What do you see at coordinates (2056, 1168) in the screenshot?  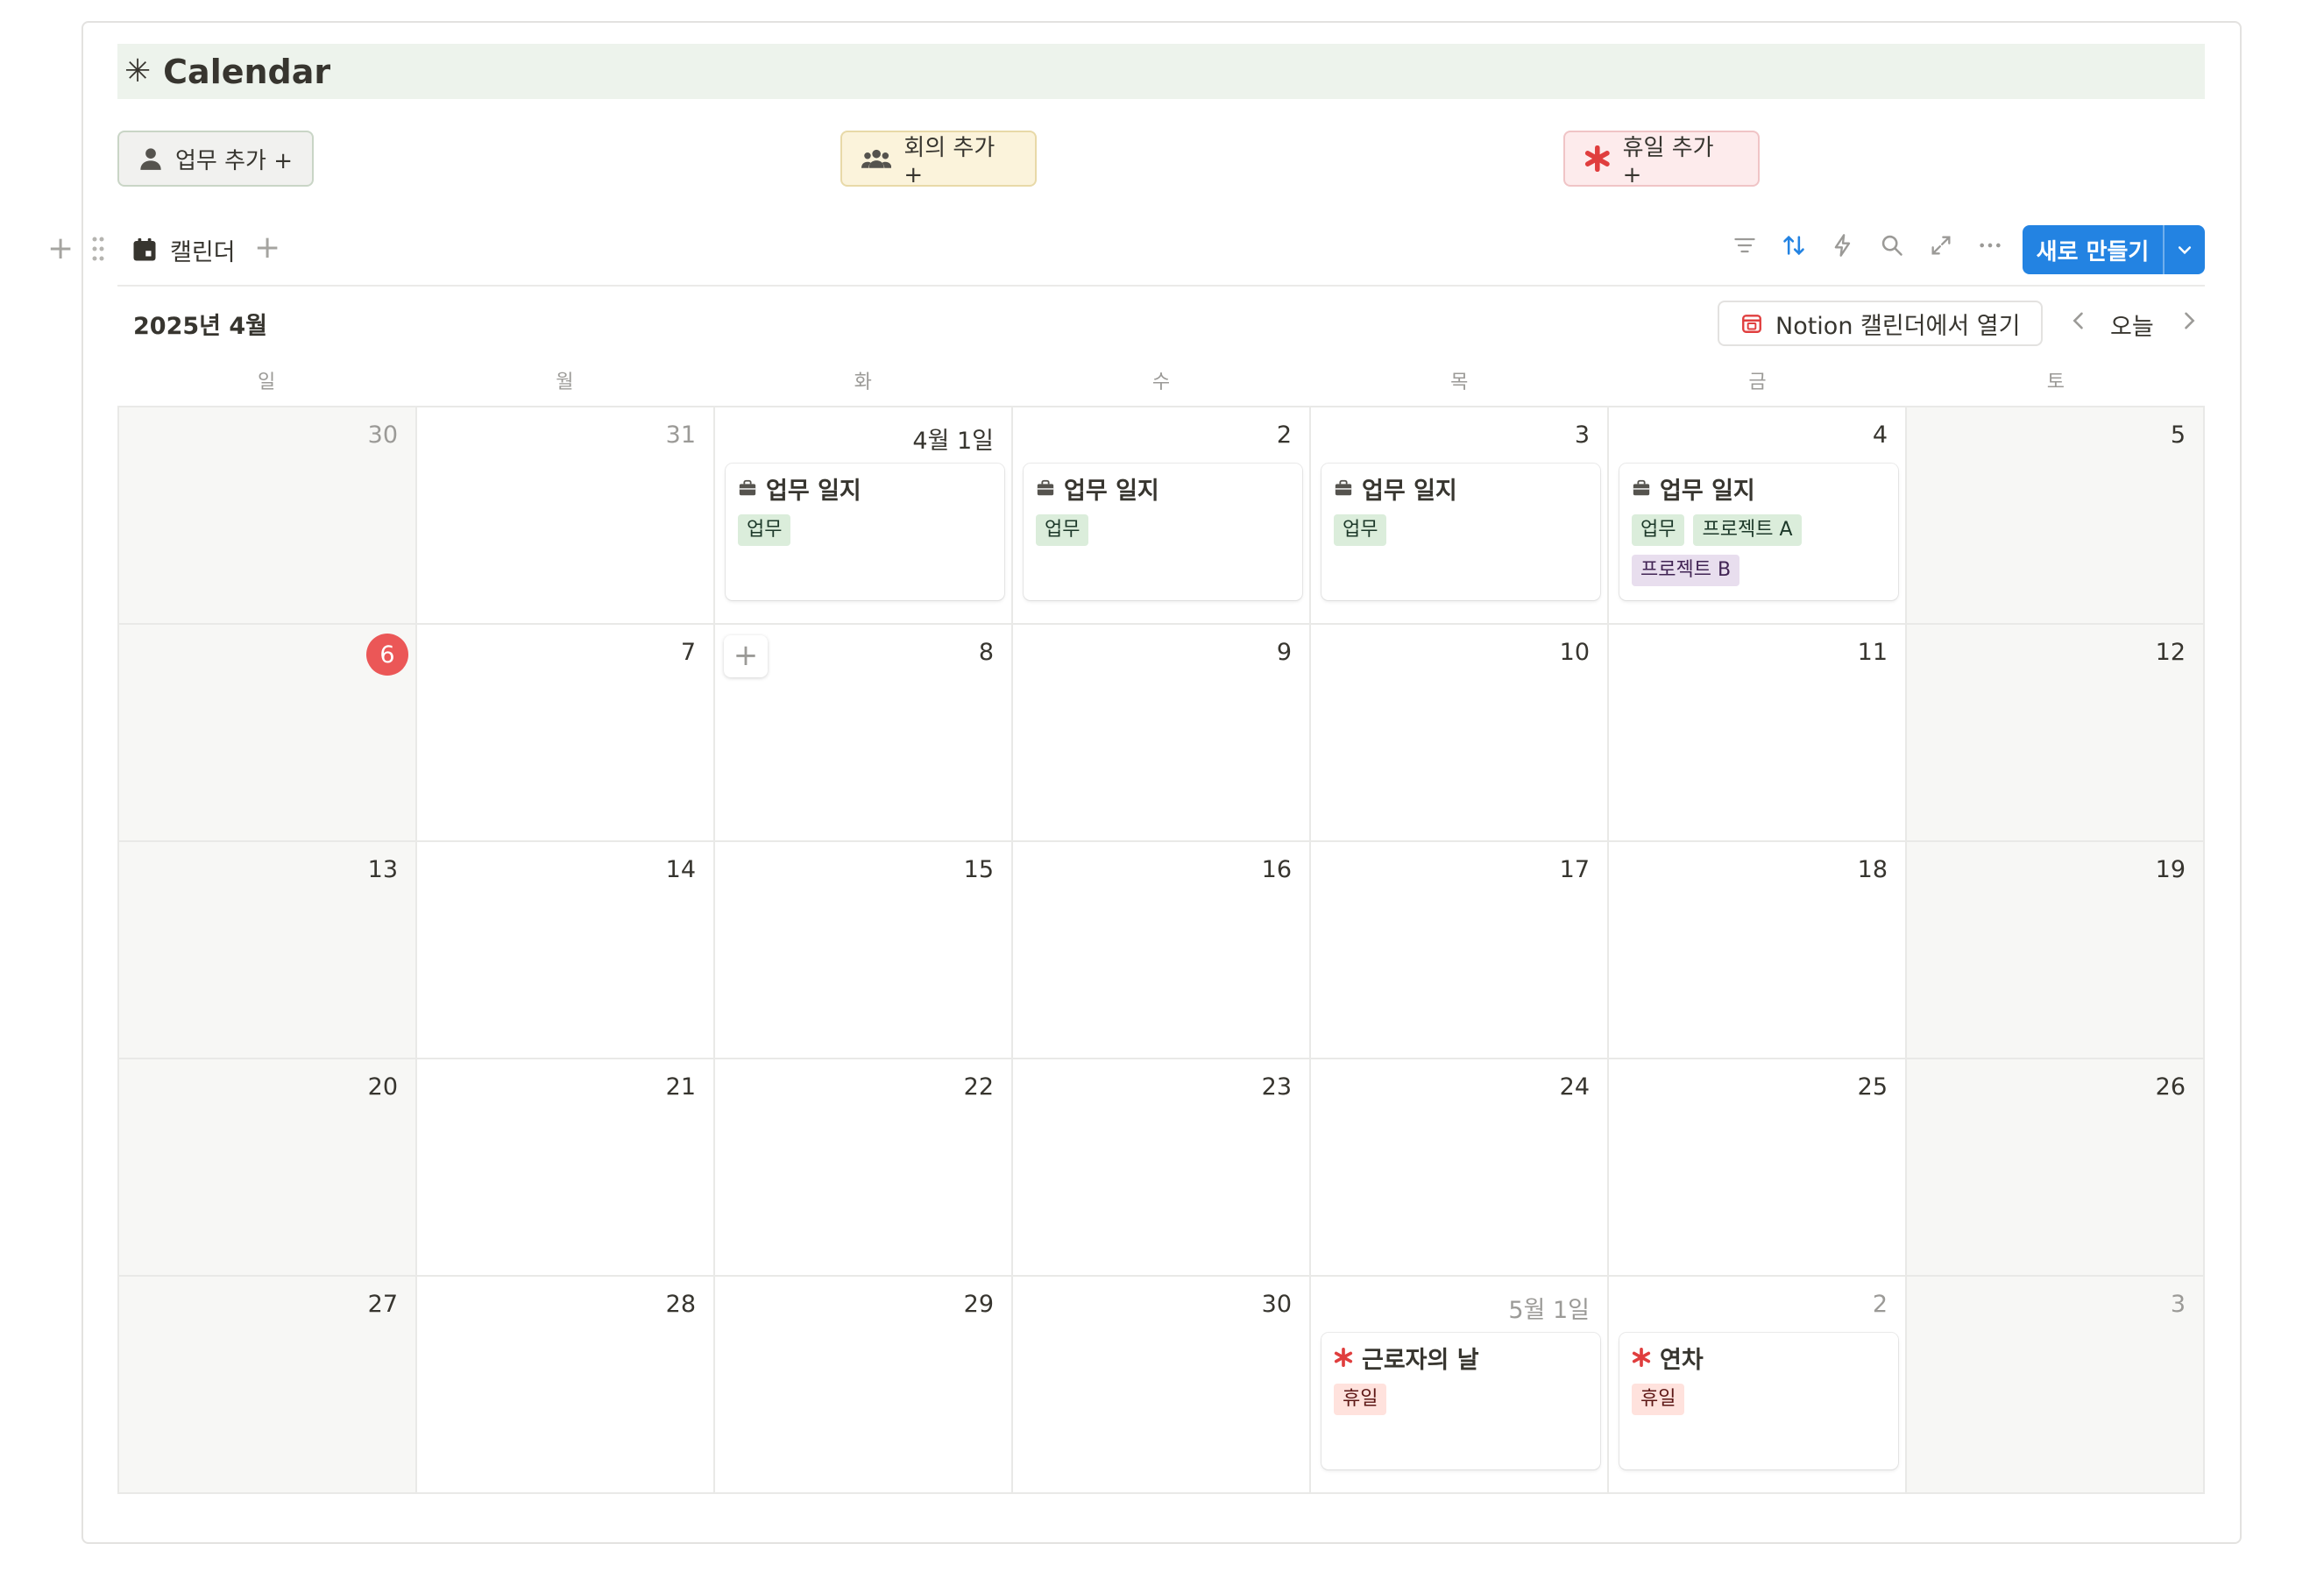 I see `calendar-day-cell: 26` at bounding box center [2056, 1168].